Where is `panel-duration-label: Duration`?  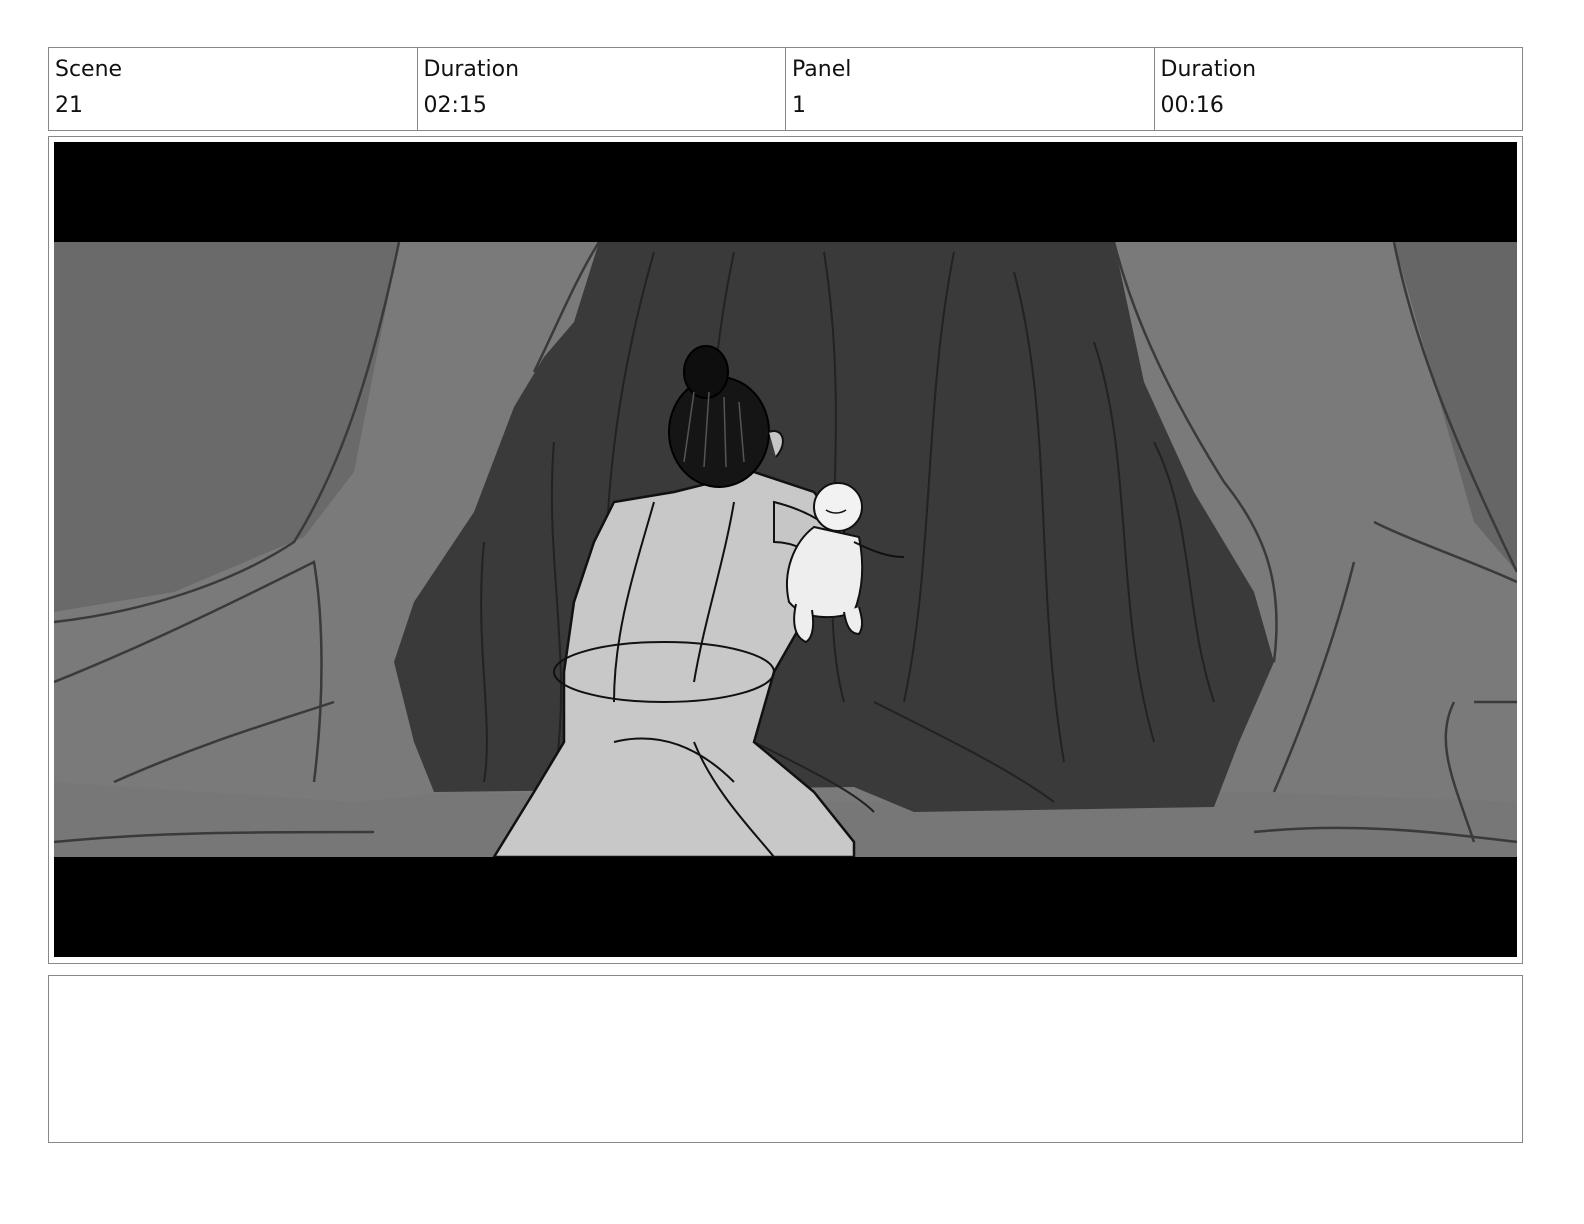
panel-duration-label: Duration is located at coordinates (1208, 69).